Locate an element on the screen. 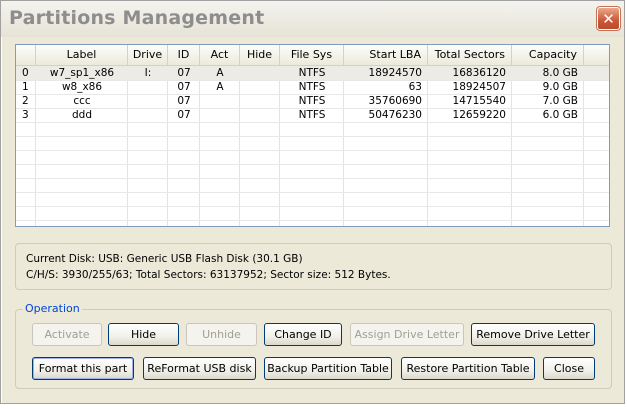  operation-group-label: Operation is located at coordinates (52, 308).